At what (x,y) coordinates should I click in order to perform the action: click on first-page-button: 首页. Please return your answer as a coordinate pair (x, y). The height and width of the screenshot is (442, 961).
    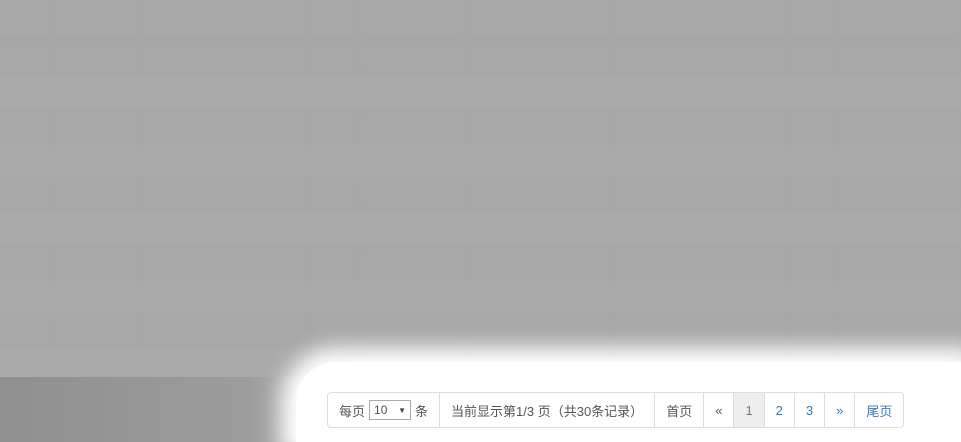
    Looking at the image, I should click on (678, 410).